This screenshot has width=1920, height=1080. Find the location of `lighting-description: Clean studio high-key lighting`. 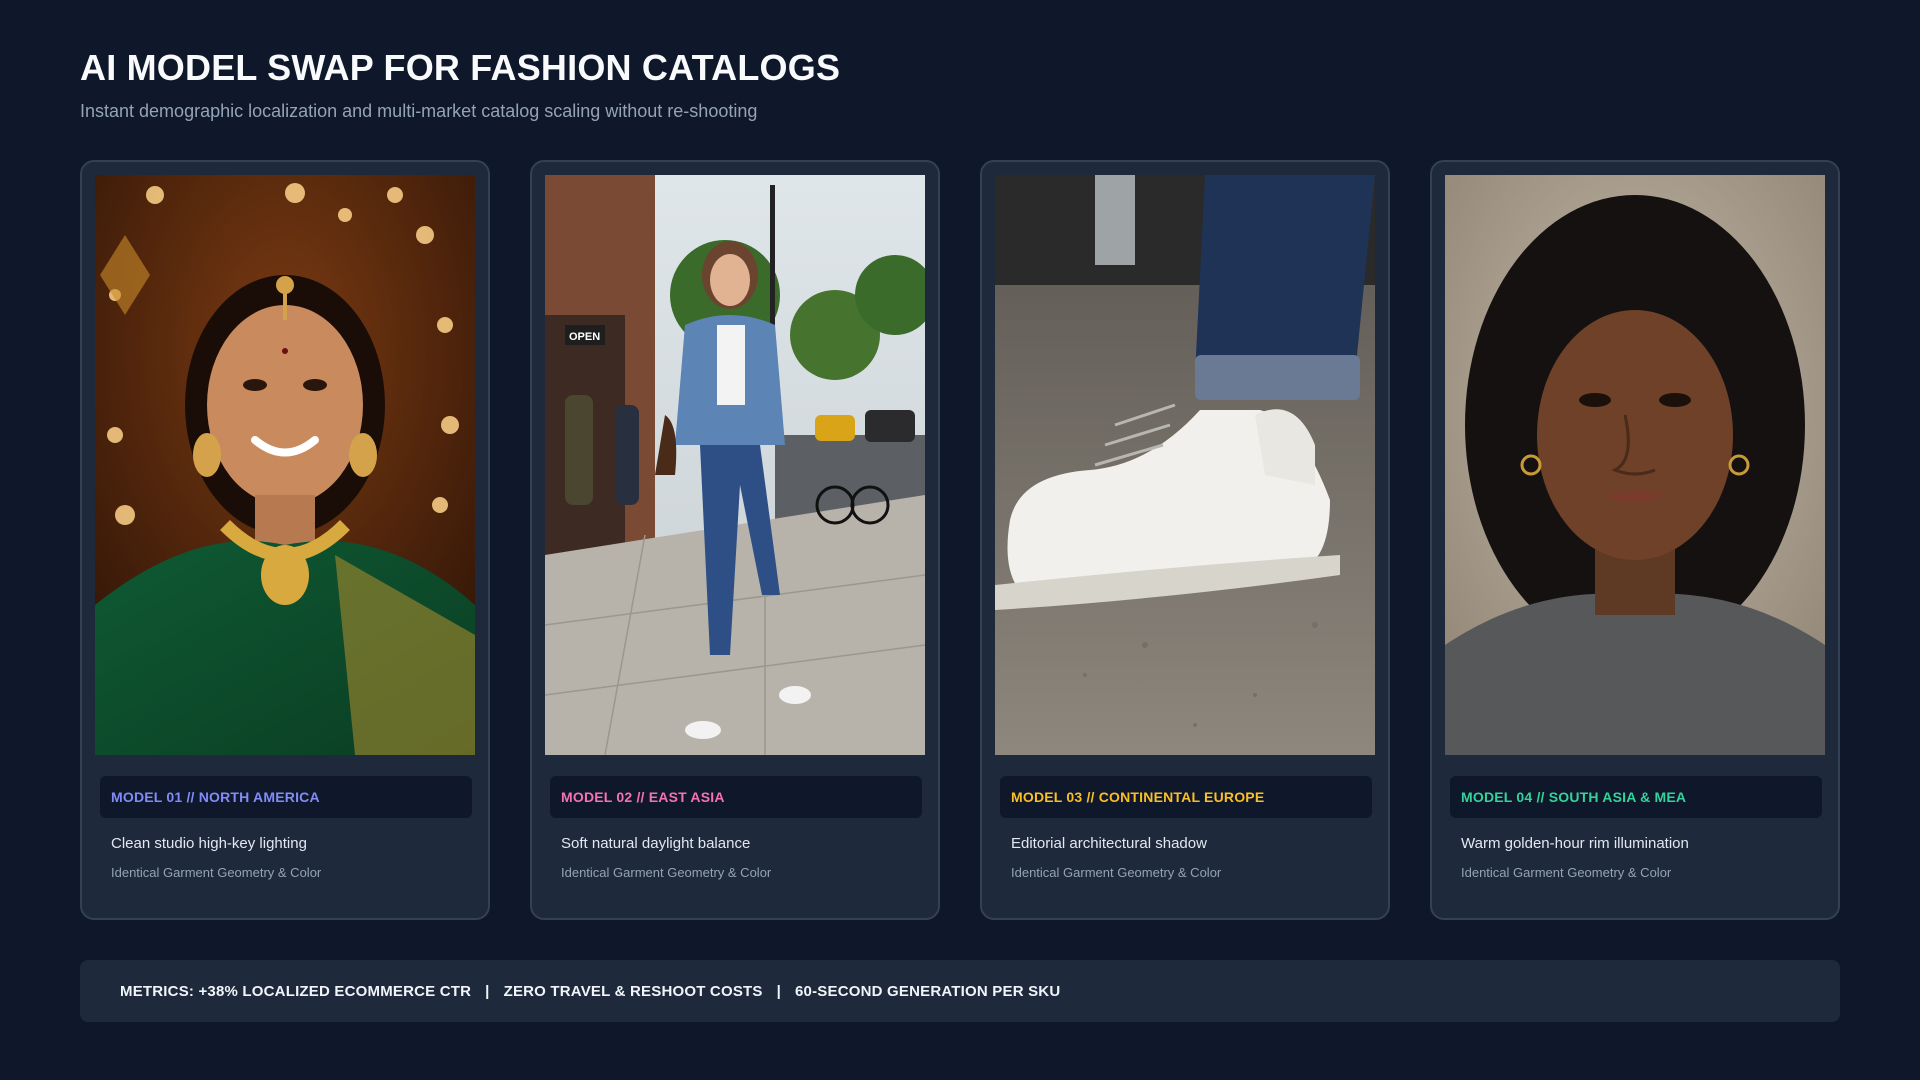

lighting-description: Clean studio high-key lighting is located at coordinates (209, 843).